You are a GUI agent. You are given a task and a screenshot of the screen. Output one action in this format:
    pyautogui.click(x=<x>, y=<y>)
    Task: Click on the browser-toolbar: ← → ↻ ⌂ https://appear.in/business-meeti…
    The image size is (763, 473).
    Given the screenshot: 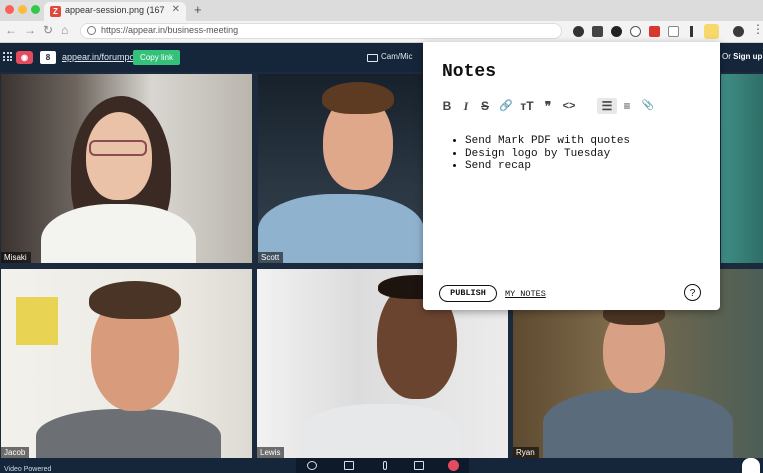 What is the action you would take?
    pyautogui.click(x=381, y=32)
    